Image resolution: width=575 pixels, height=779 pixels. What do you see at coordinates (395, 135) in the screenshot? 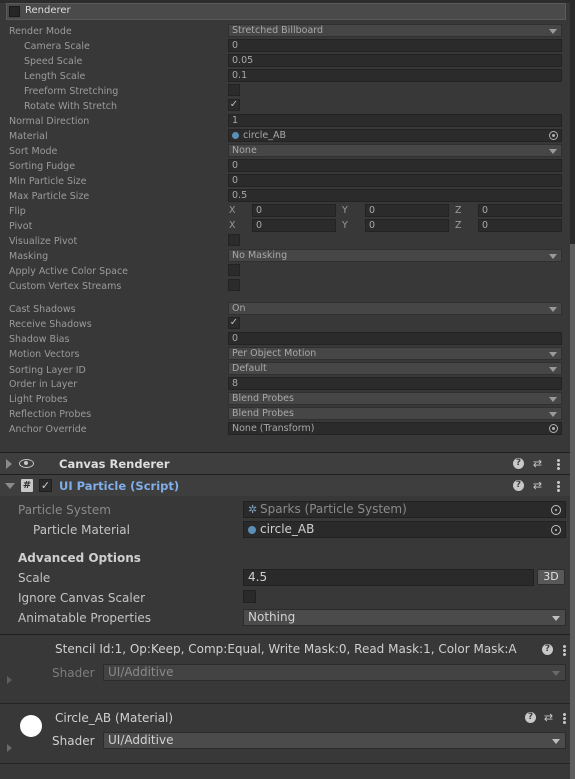
I see `material-object-field: circle_AB` at bounding box center [395, 135].